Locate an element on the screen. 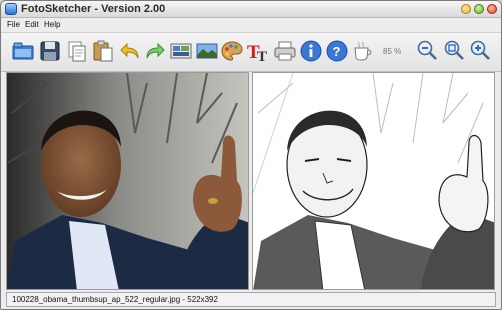 The image size is (502, 310). text-button: T T is located at coordinates (258, 52).